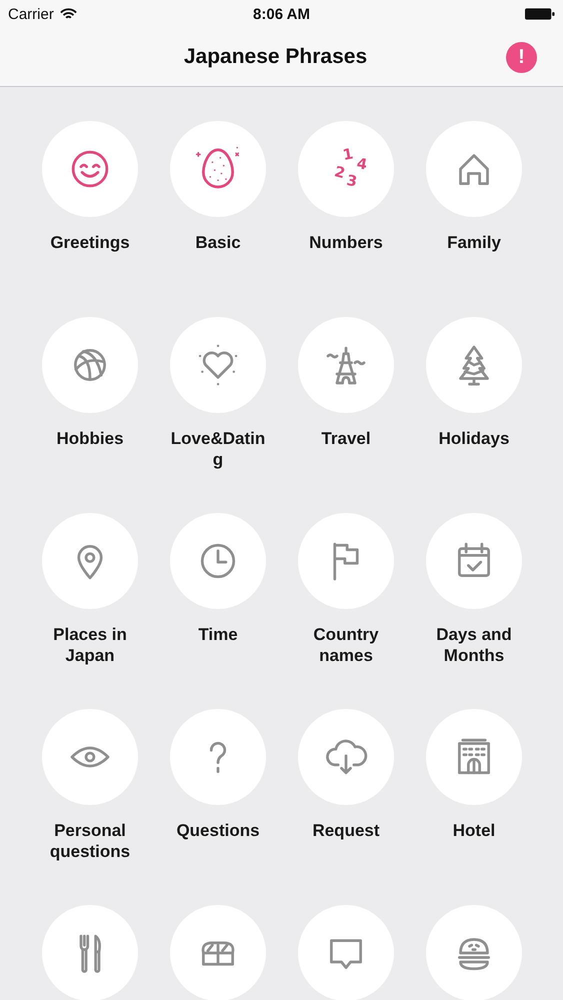  I want to click on category-label: Travel, so click(346, 438).